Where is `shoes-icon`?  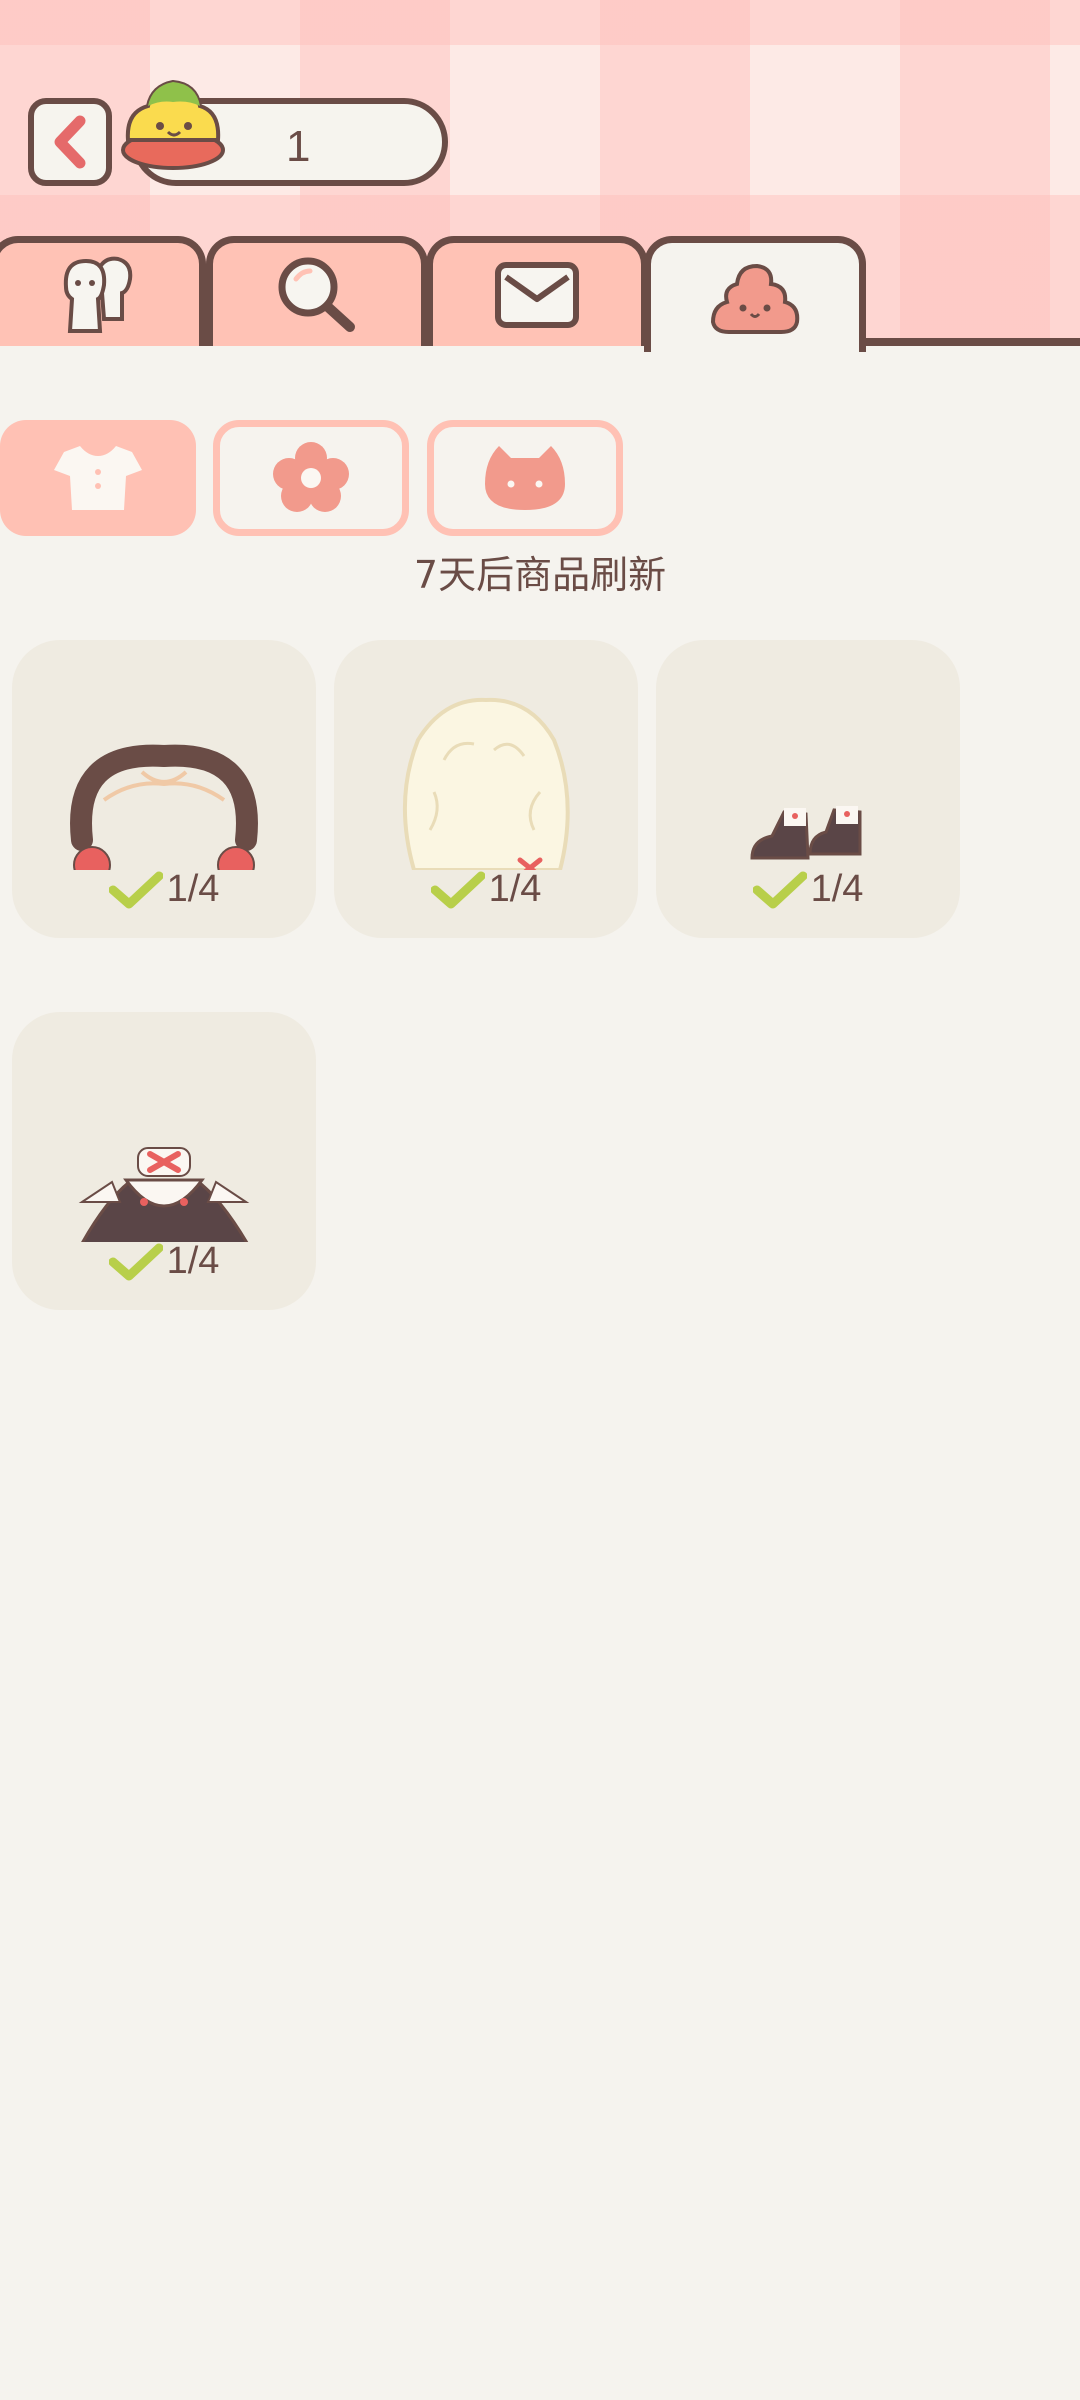 shoes-icon is located at coordinates (806, 833).